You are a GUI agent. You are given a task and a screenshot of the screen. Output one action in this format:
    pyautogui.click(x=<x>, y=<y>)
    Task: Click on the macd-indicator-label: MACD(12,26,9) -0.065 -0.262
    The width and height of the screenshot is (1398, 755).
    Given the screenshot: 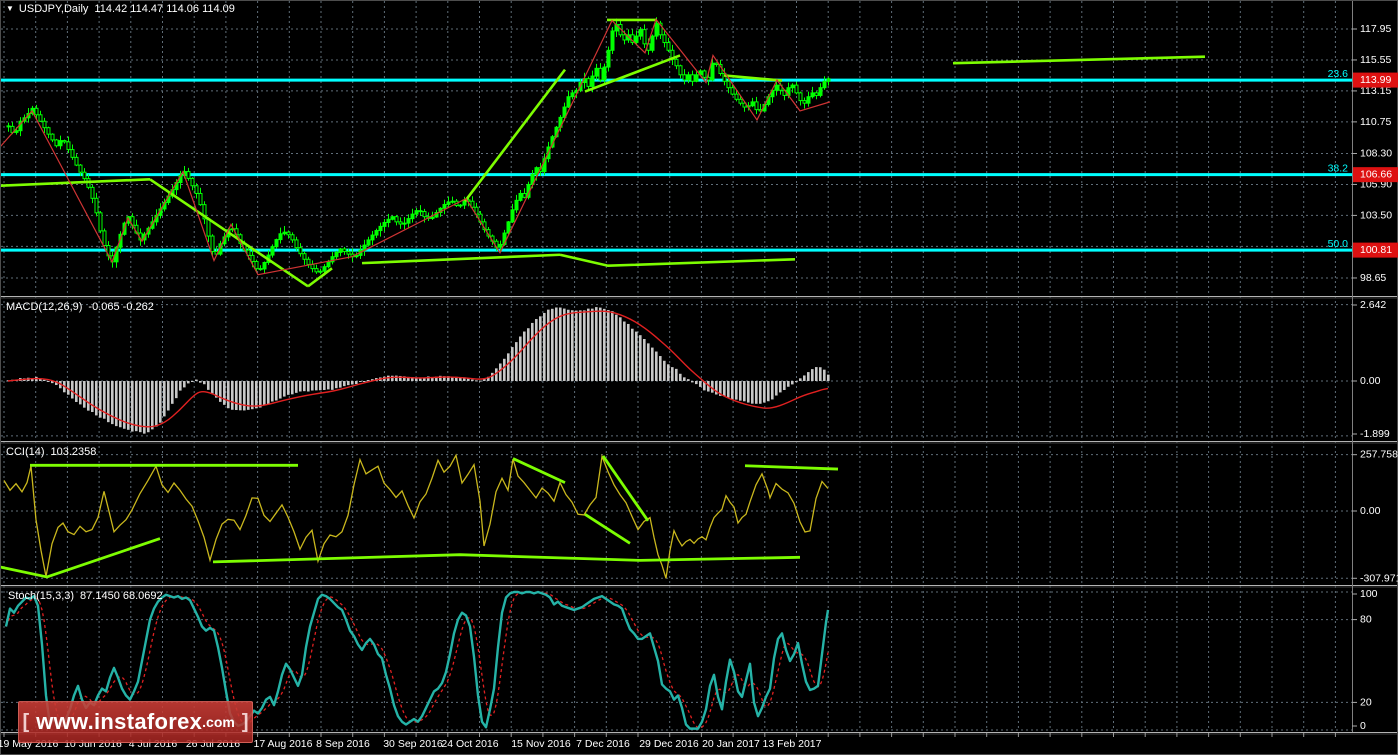 What is the action you would take?
    pyautogui.click(x=80, y=307)
    